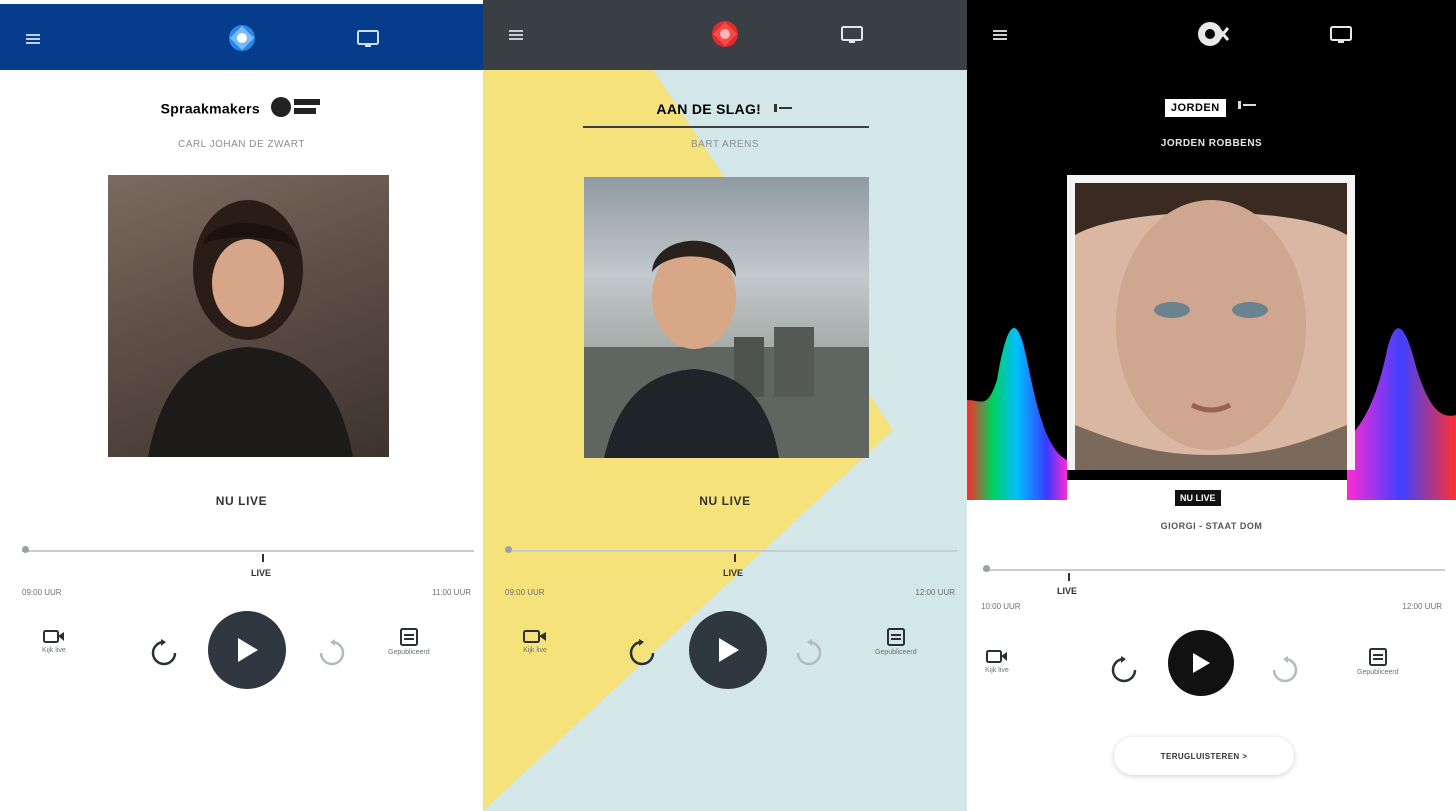  Describe the element at coordinates (1211, 526) in the screenshot. I see `track-info: GIORGI - STAAT DOM` at that location.